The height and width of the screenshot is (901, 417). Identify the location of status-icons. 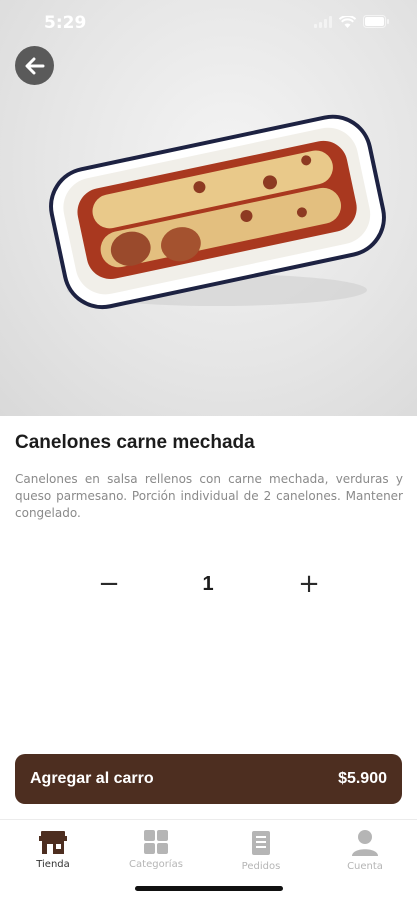
(351, 21).